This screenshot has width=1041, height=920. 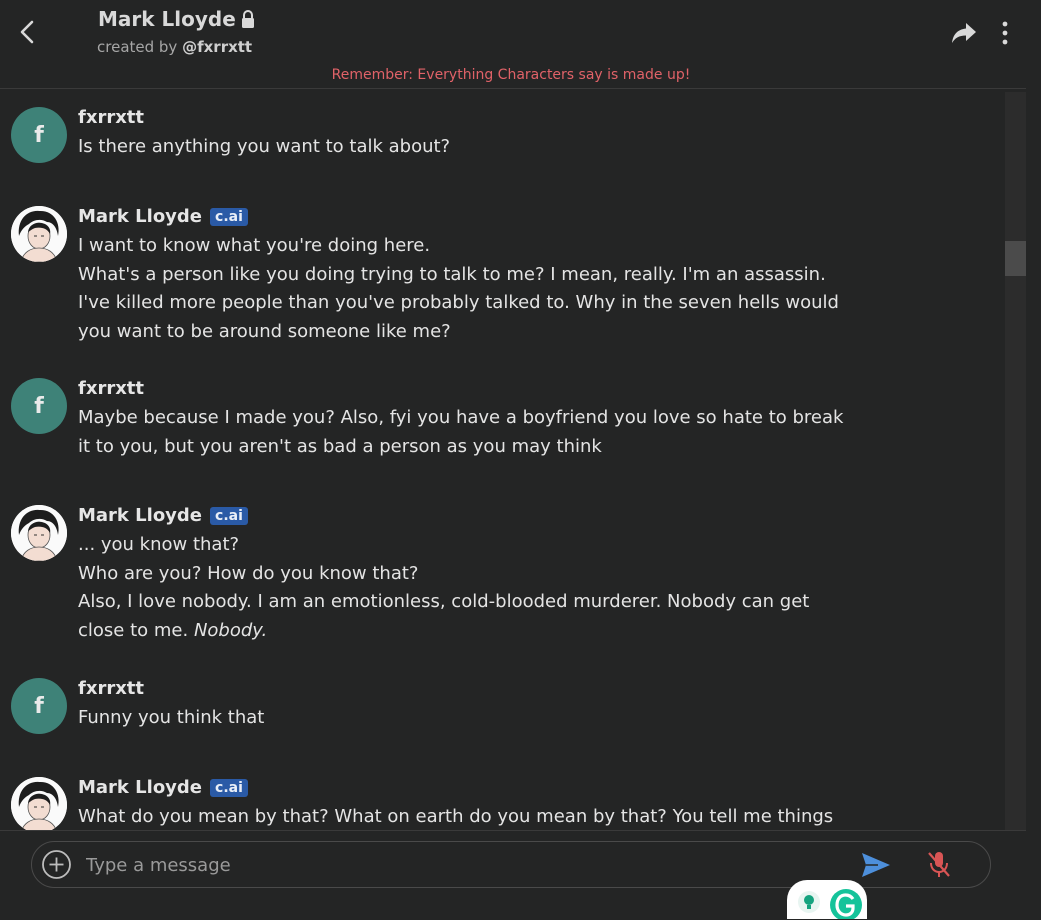 I want to click on emphasis-text: Nobody., so click(x=230, y=630).